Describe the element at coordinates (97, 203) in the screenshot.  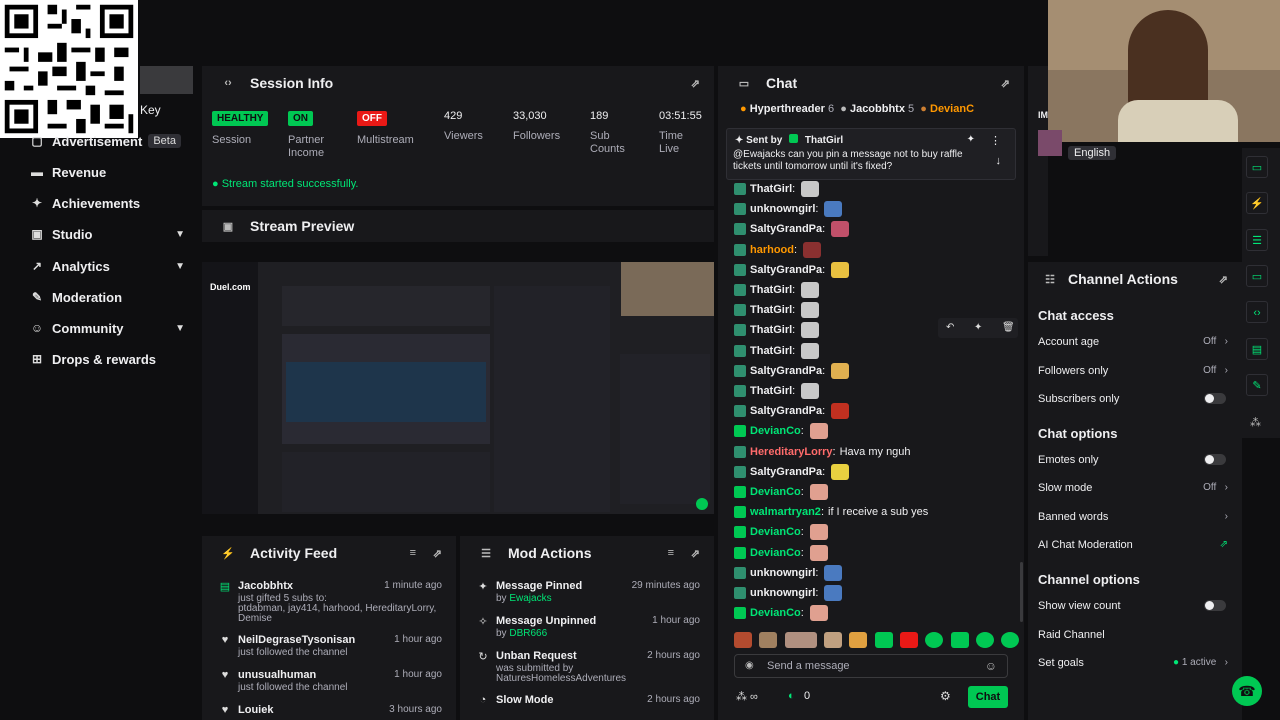
I see `sidebar-item-achievements: ✦ Achievements` at that location.